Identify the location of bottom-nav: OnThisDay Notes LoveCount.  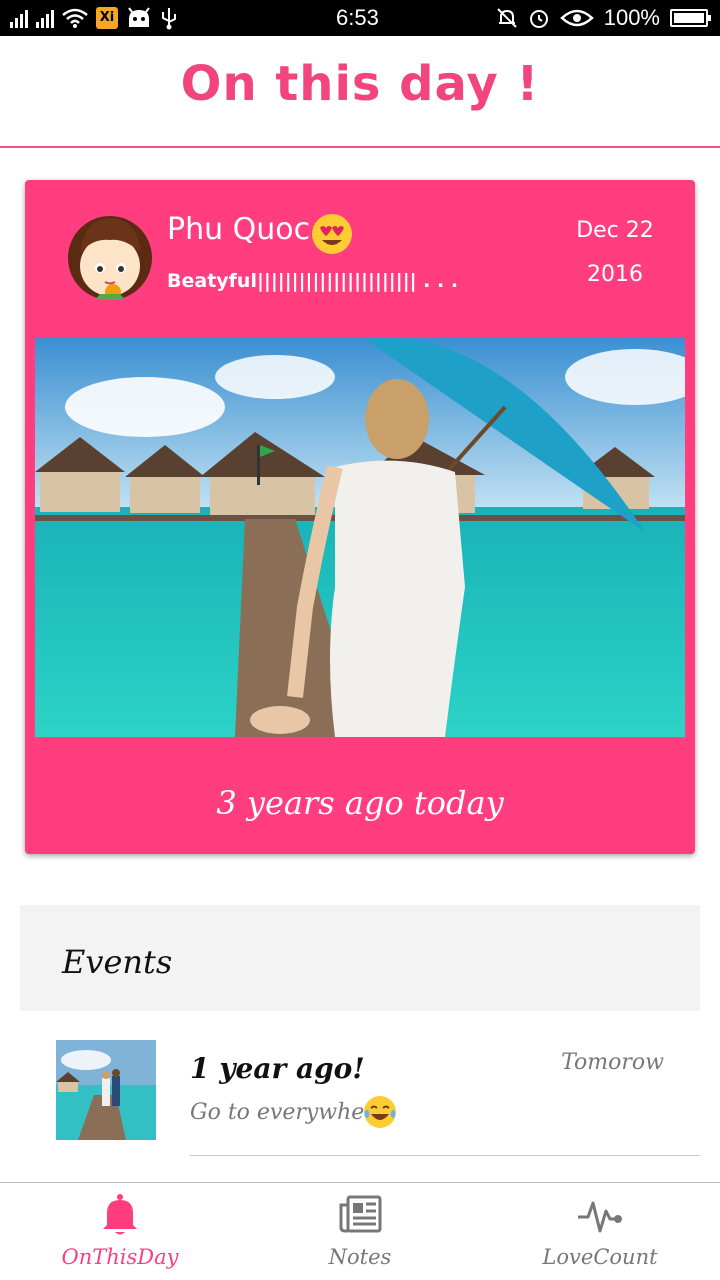
(360, 1231).